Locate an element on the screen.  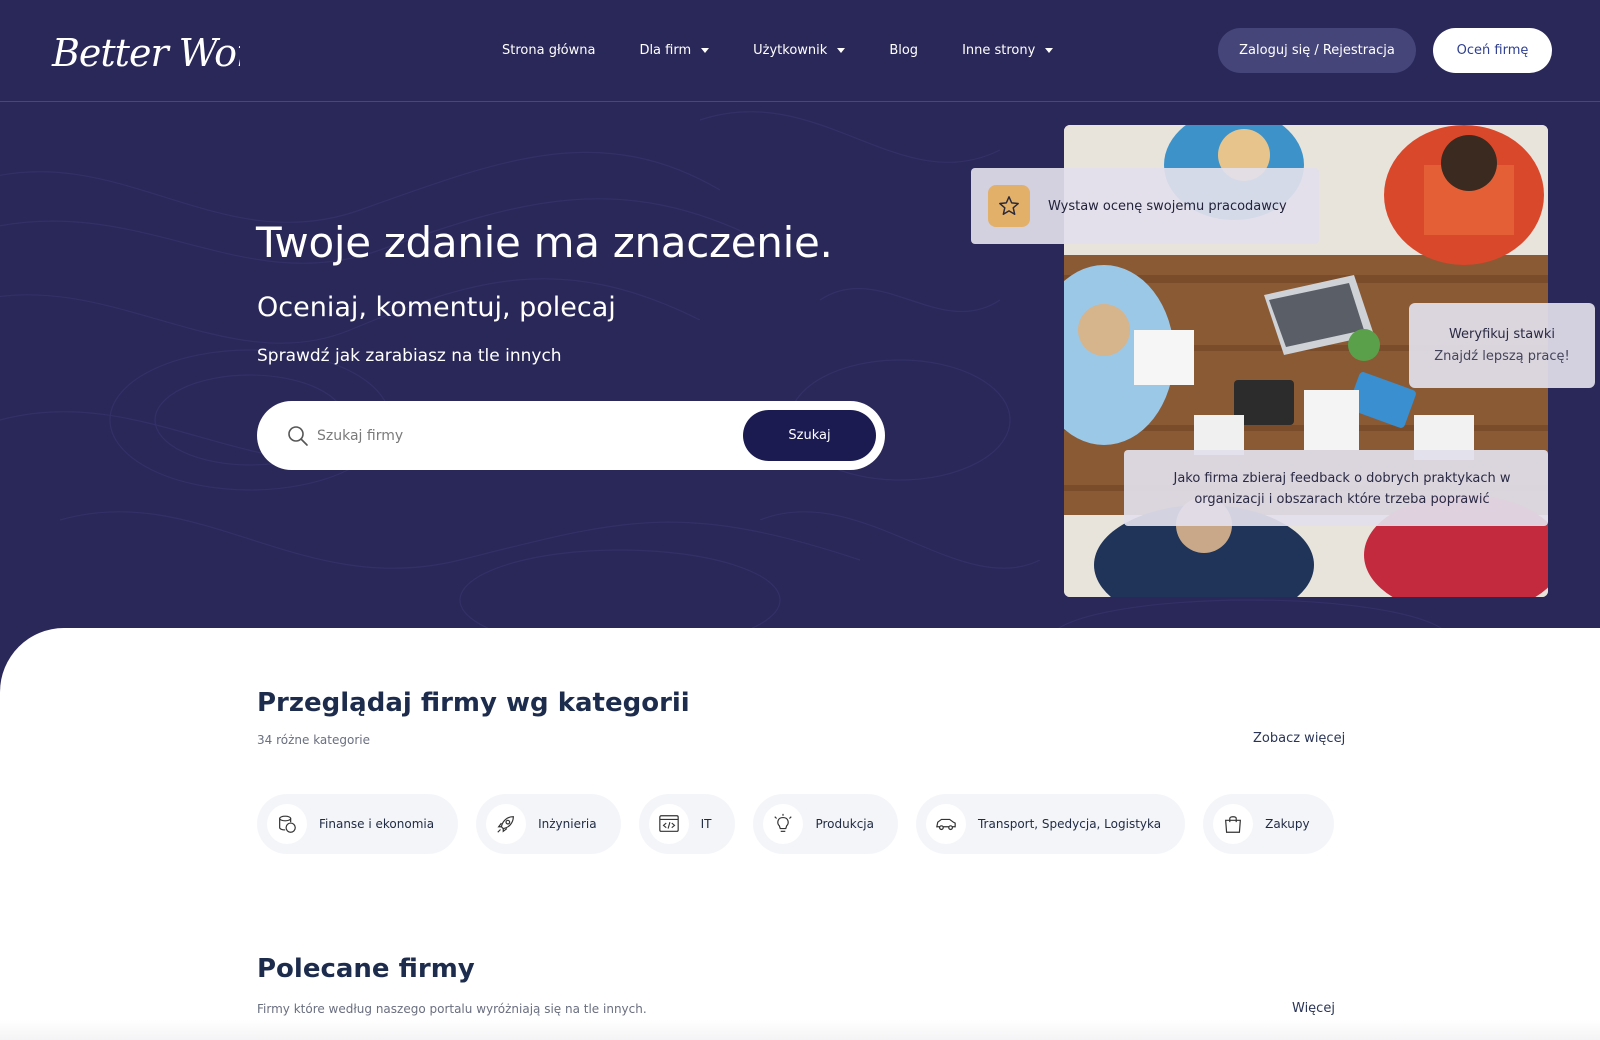
featured-more-link: Więcej is located at coordinates (1313, 1008).